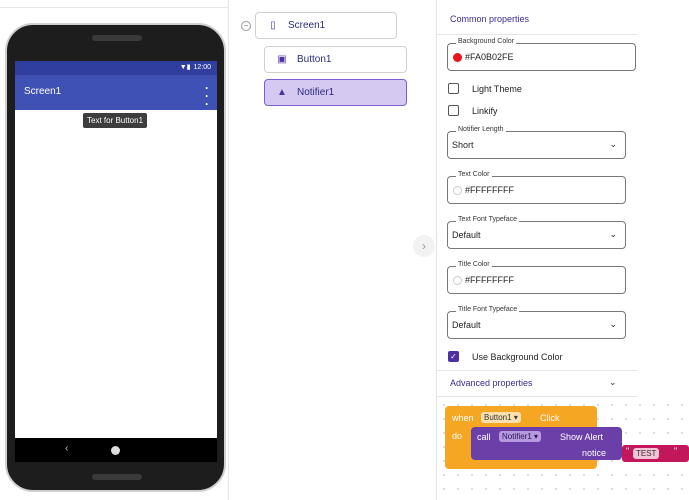 This screenshot has height=500, width=689. What do you see at coordinates (536, 142) in the screenshot?
I see `notifier-length-select: Notifier Length Short ⌄` at bounding box center [536, 142].